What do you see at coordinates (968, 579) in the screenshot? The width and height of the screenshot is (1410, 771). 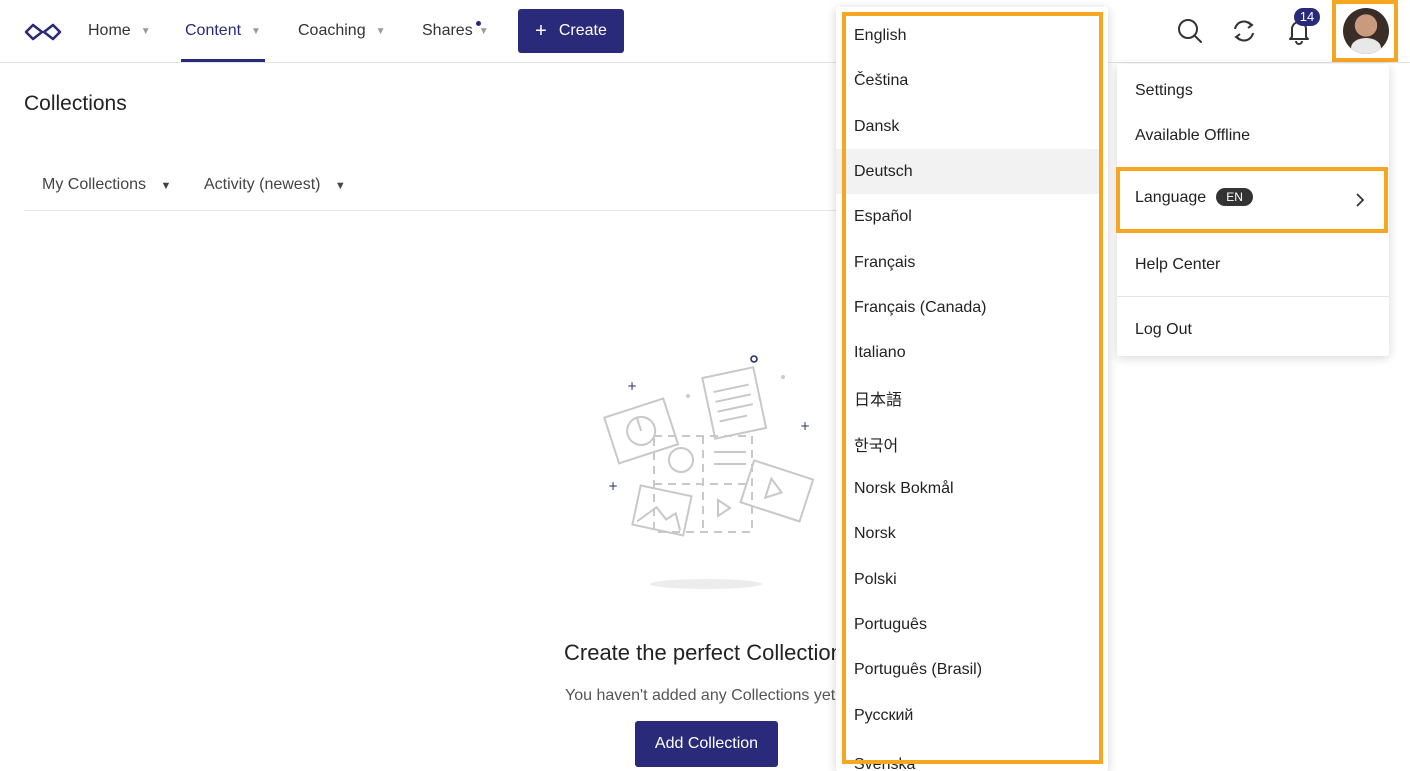 I see `language-option-polski: Polski` at bounding box center [968, 579].